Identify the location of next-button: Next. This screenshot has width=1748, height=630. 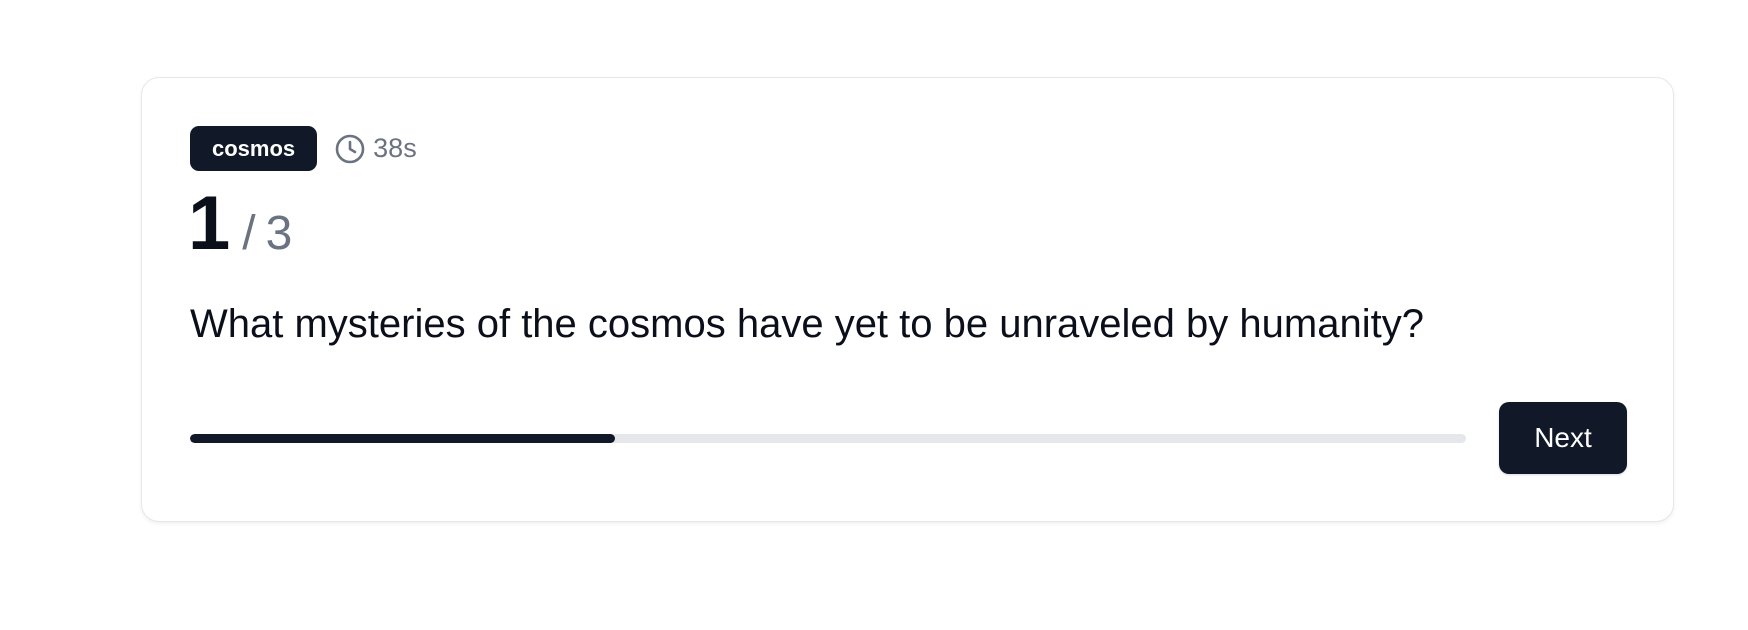
(1563, 438).